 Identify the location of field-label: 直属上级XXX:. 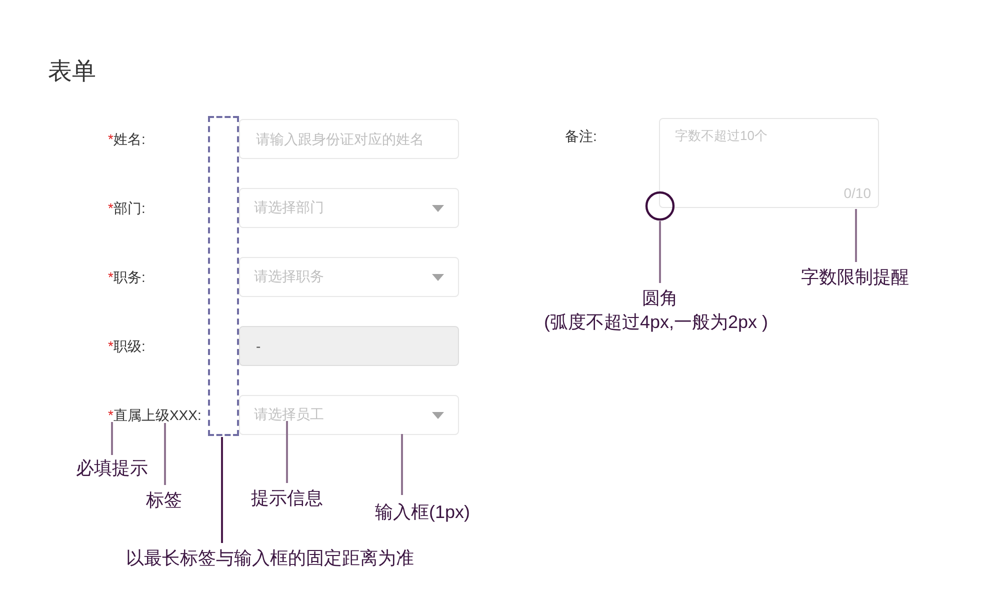
(157, 415).